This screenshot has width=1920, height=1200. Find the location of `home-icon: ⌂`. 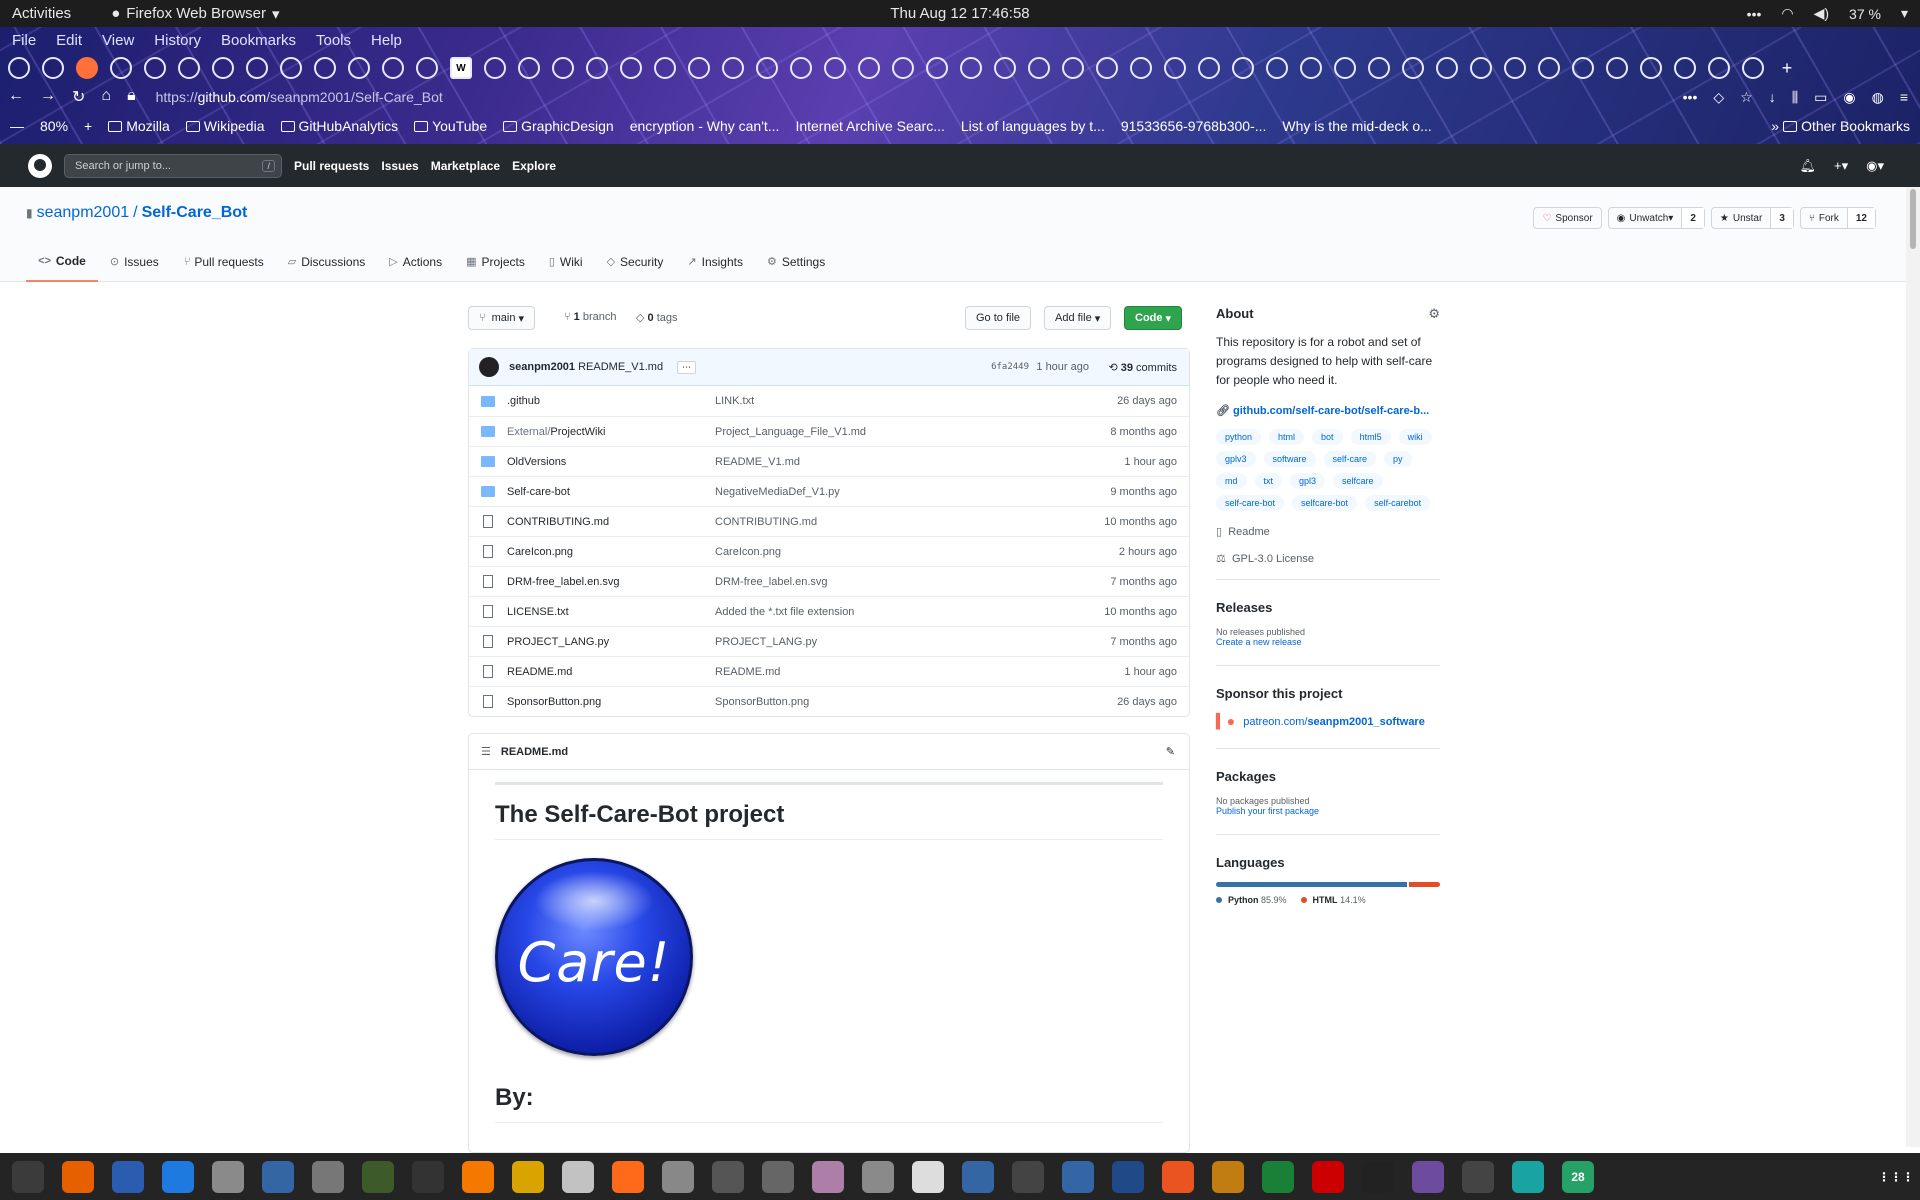

home-icon: ⌂ is located at coordinates (106, 97).